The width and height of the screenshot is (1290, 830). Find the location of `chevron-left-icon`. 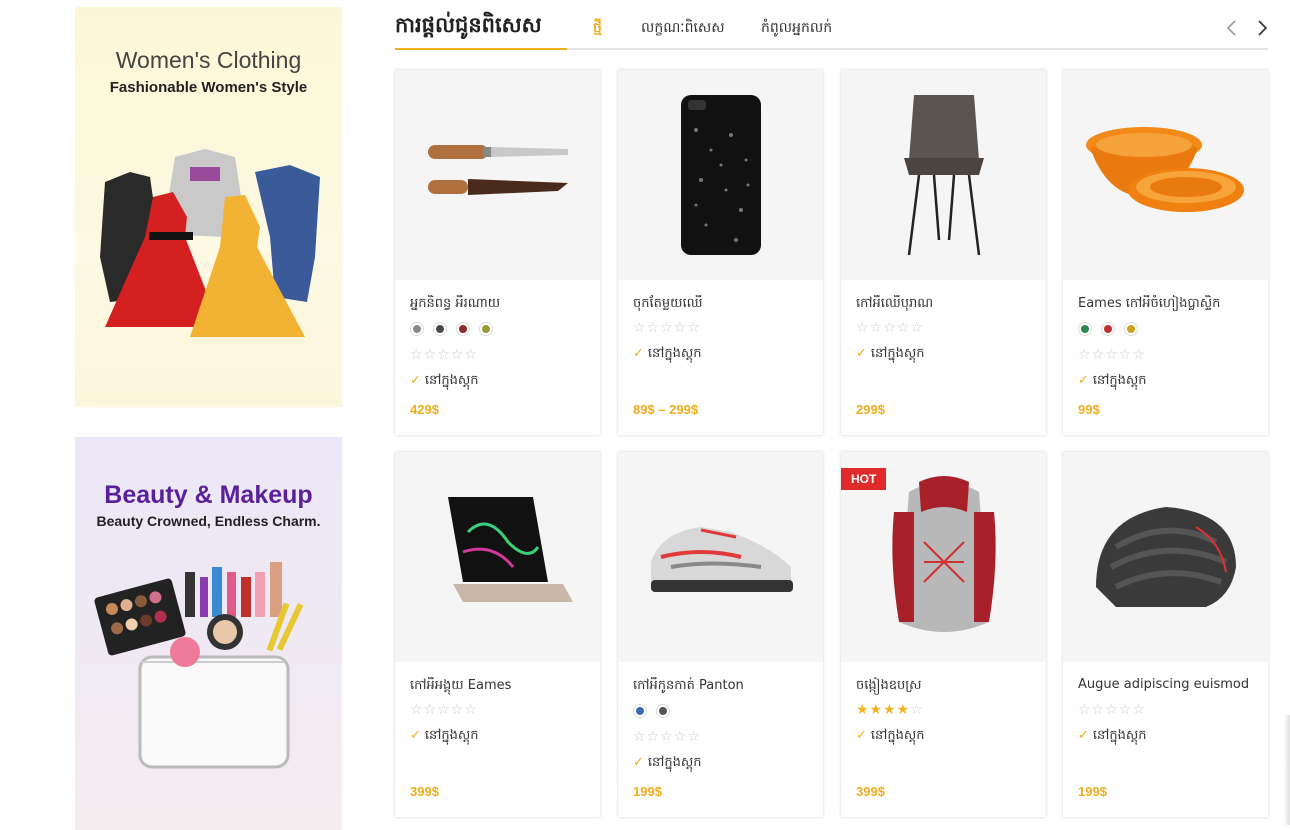

chevron-left-icon is located at coordinates (1231, 28).